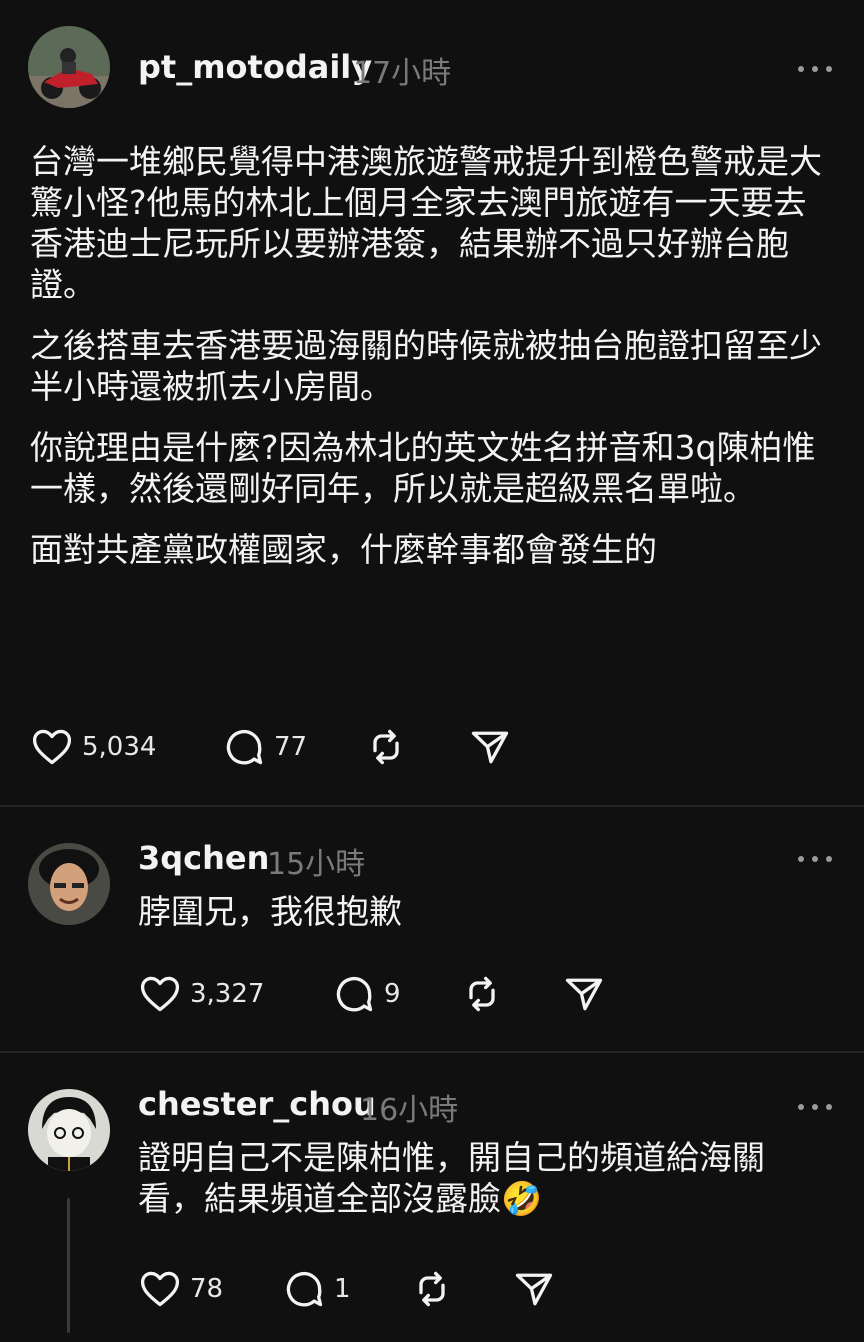 Image resolution: width=864 pixels, height=1342 pixels. I want to click on post-text: 證明自己不是陳柏惟，開自己的頻道給海關看，結果頻道全部沒露臉🤣, so click(483, 1178).